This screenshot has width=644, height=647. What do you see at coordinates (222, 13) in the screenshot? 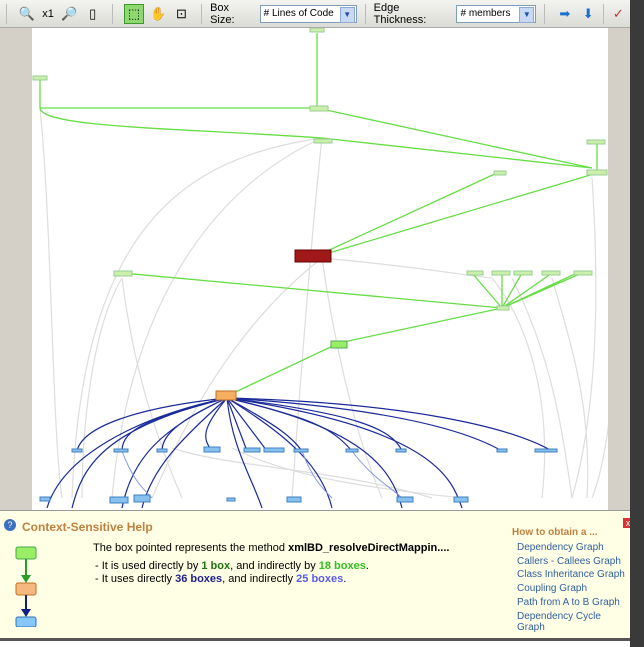
I see `box-size-label: Box Size:` at bounding box center [222, 13].